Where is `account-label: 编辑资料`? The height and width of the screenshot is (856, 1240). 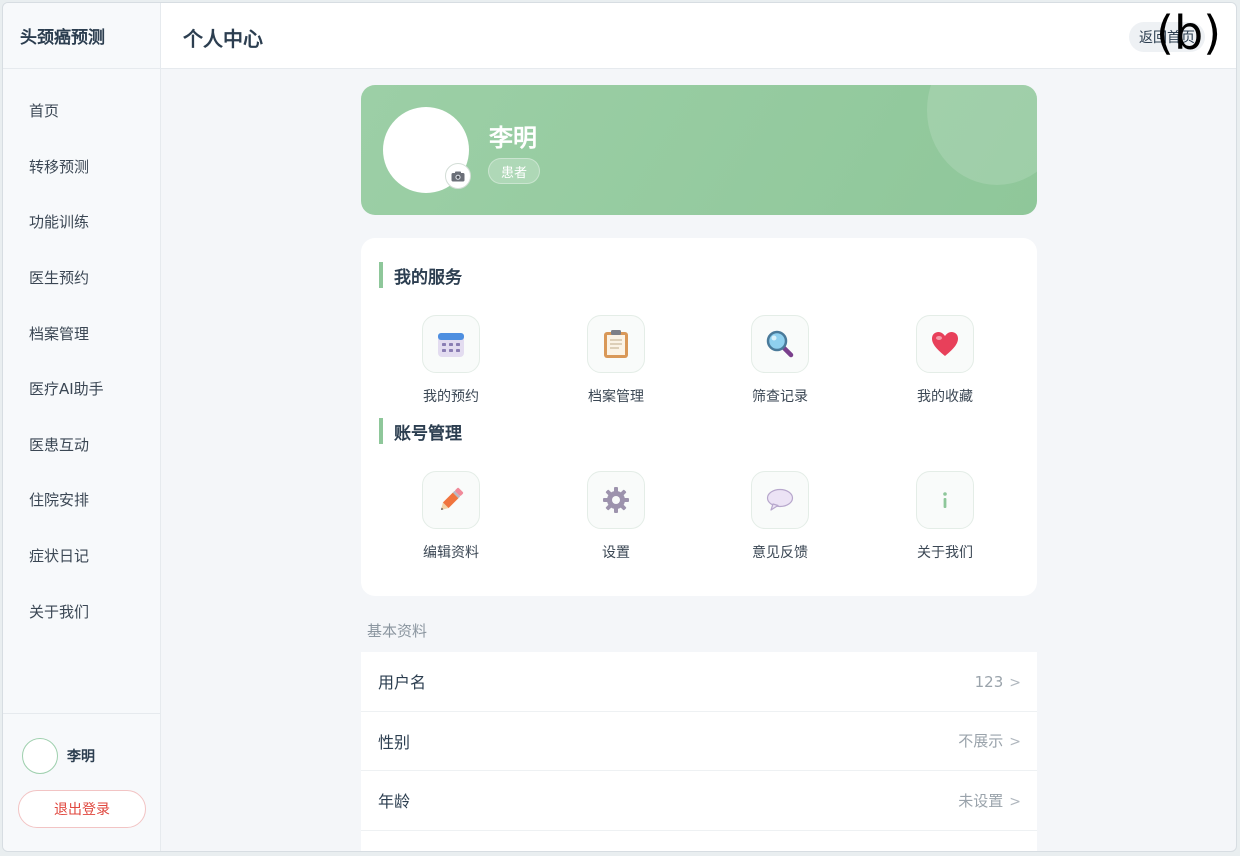
account-label: 编辑资料 is located at coordinates (451, 553).